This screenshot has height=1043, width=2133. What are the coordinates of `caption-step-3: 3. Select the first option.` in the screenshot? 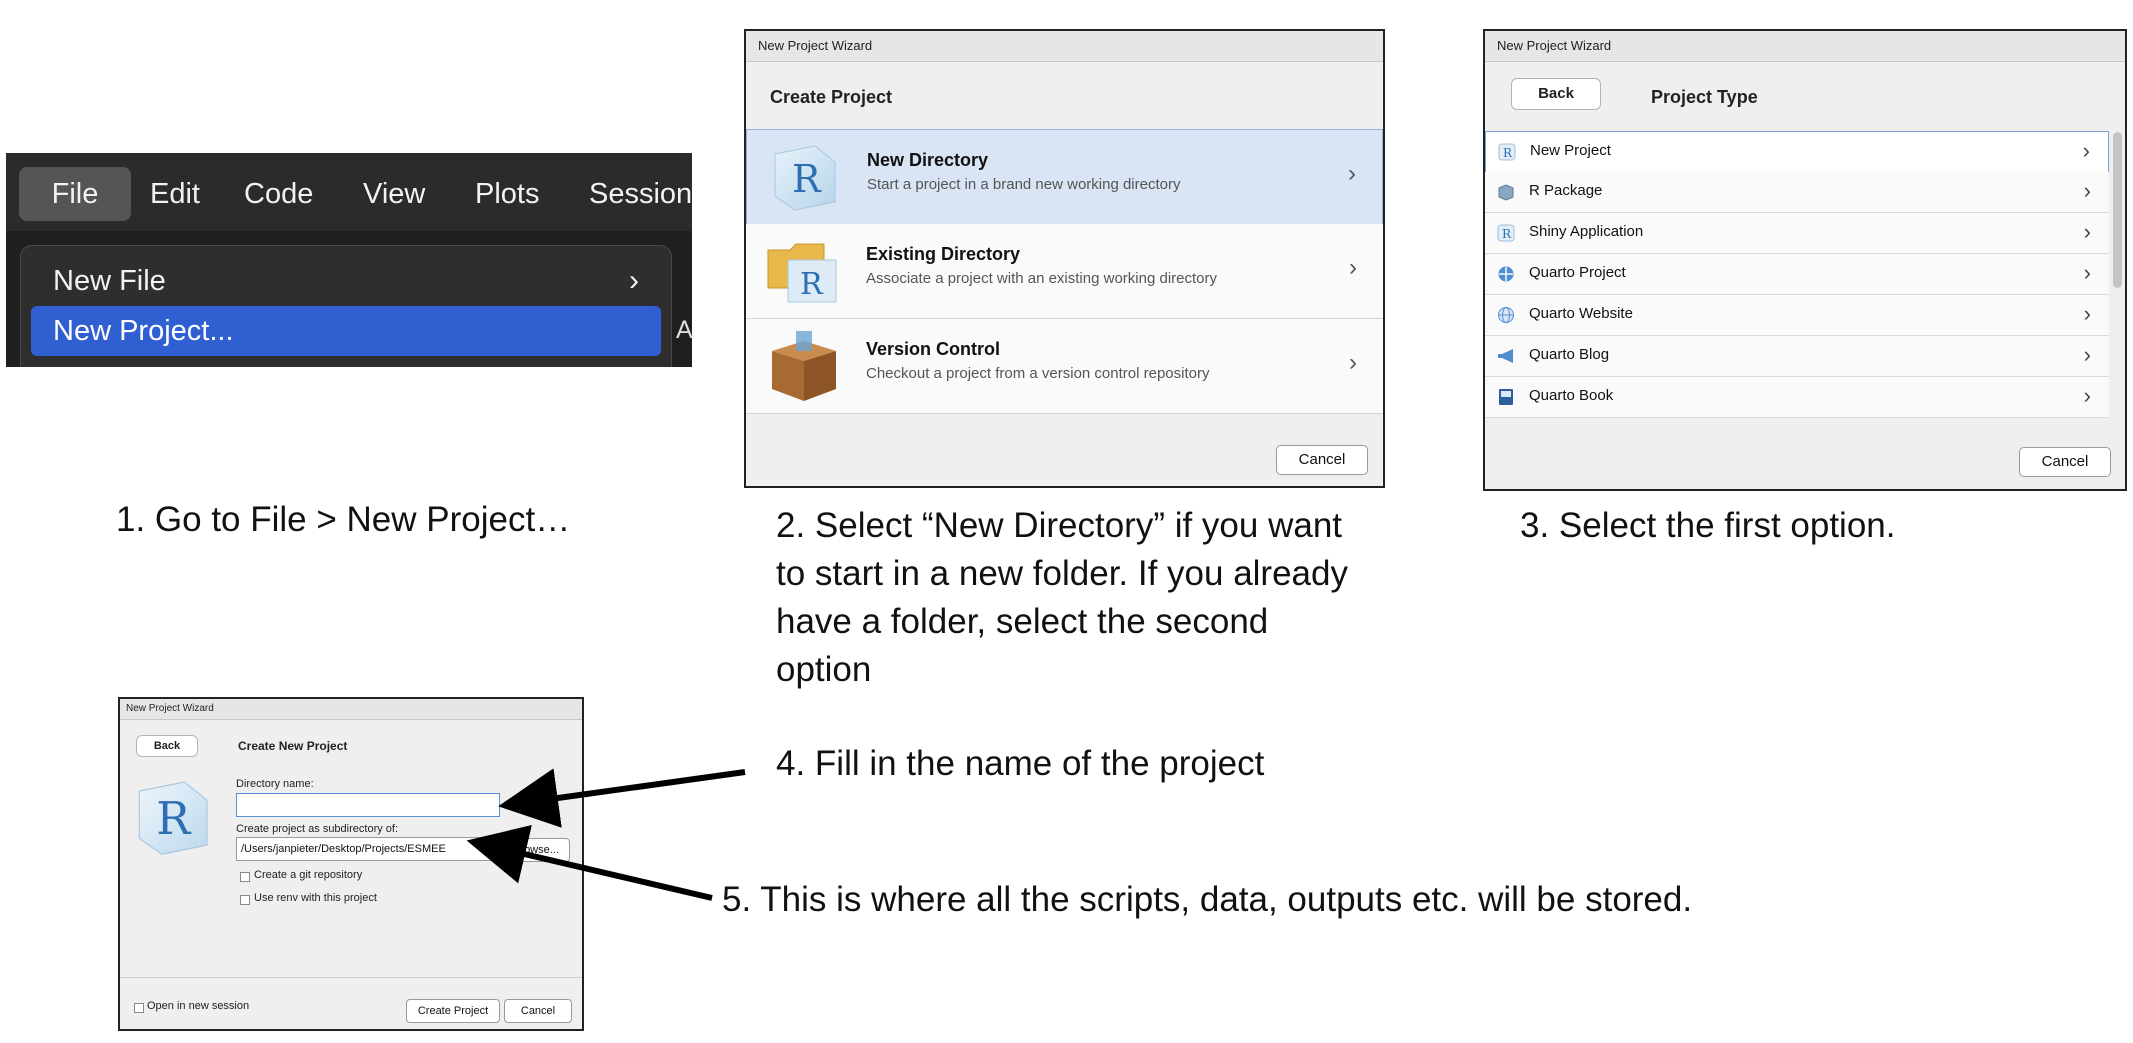 It's located at (1708, 525).